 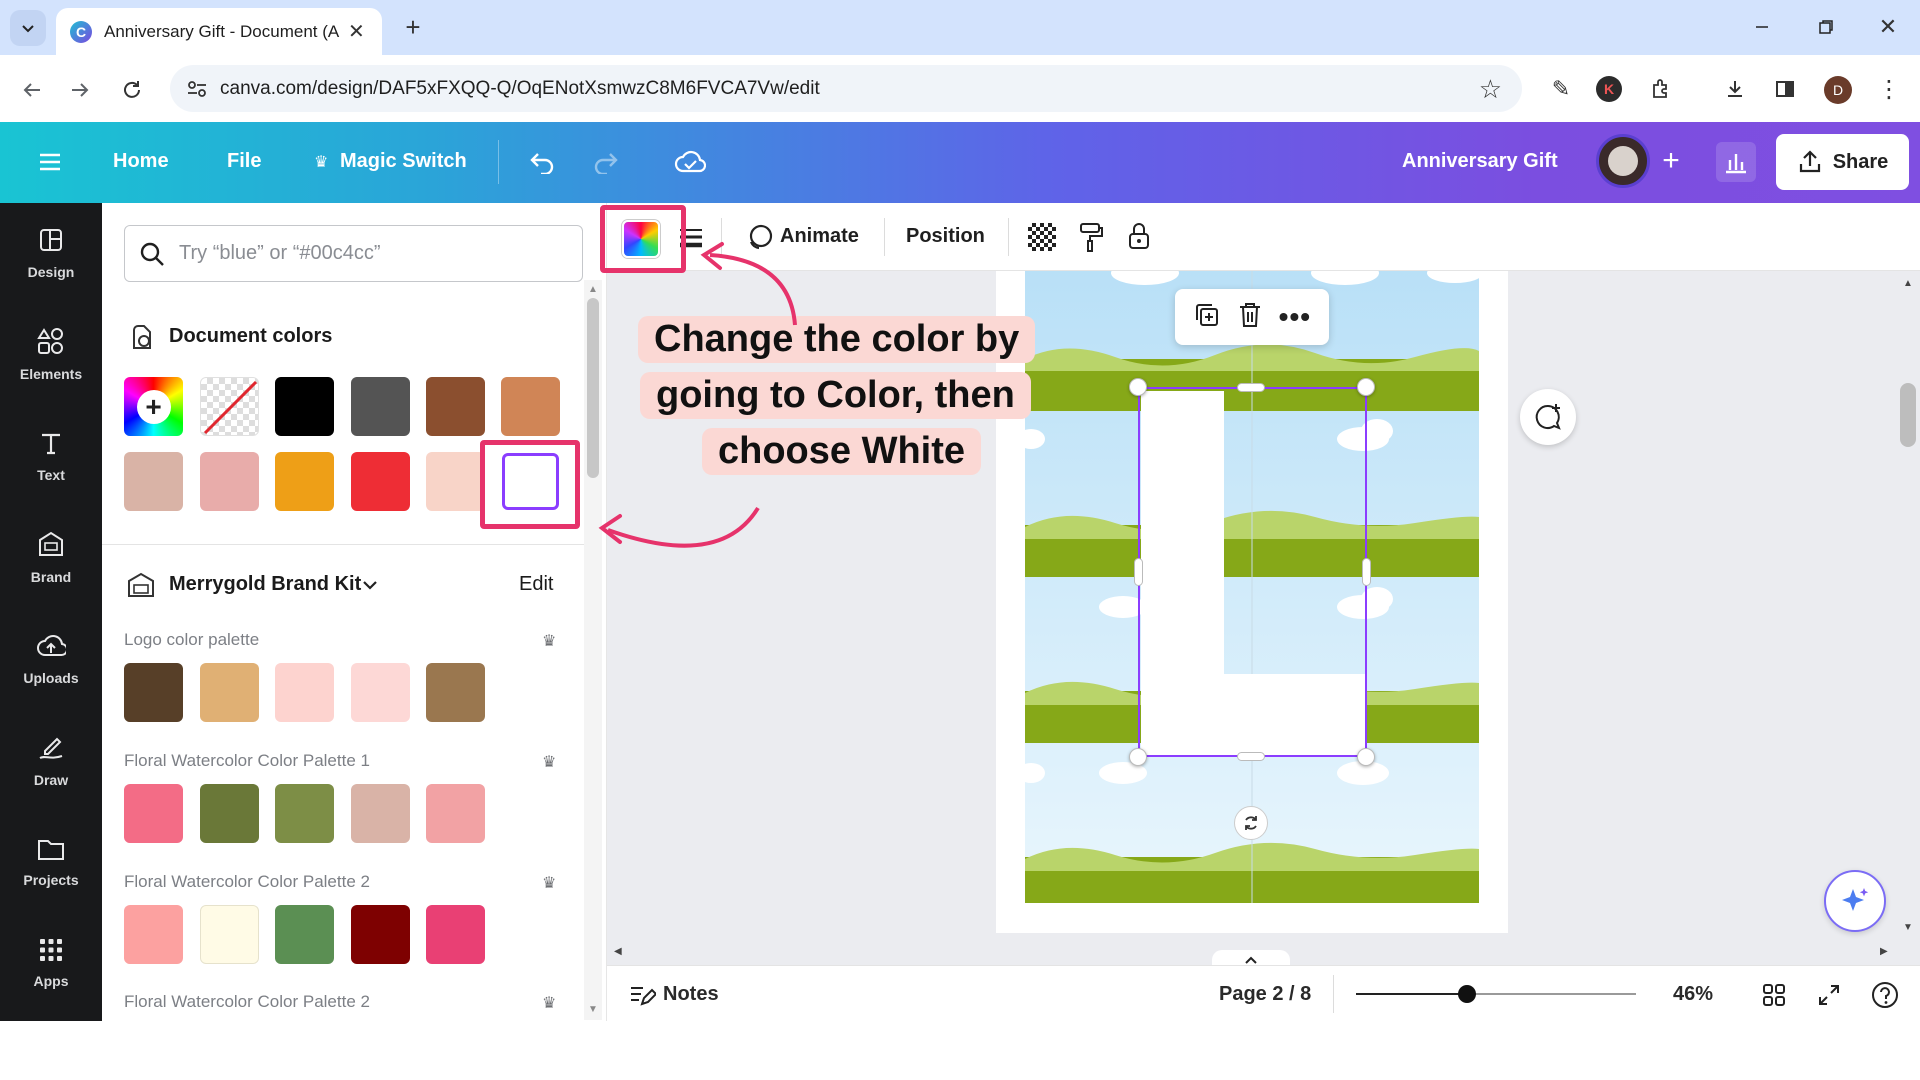 What do you see at coordinates (1855, 901) in the screenshot?
I see `magic-assistant-icon` at bounding box center [1855, 901].